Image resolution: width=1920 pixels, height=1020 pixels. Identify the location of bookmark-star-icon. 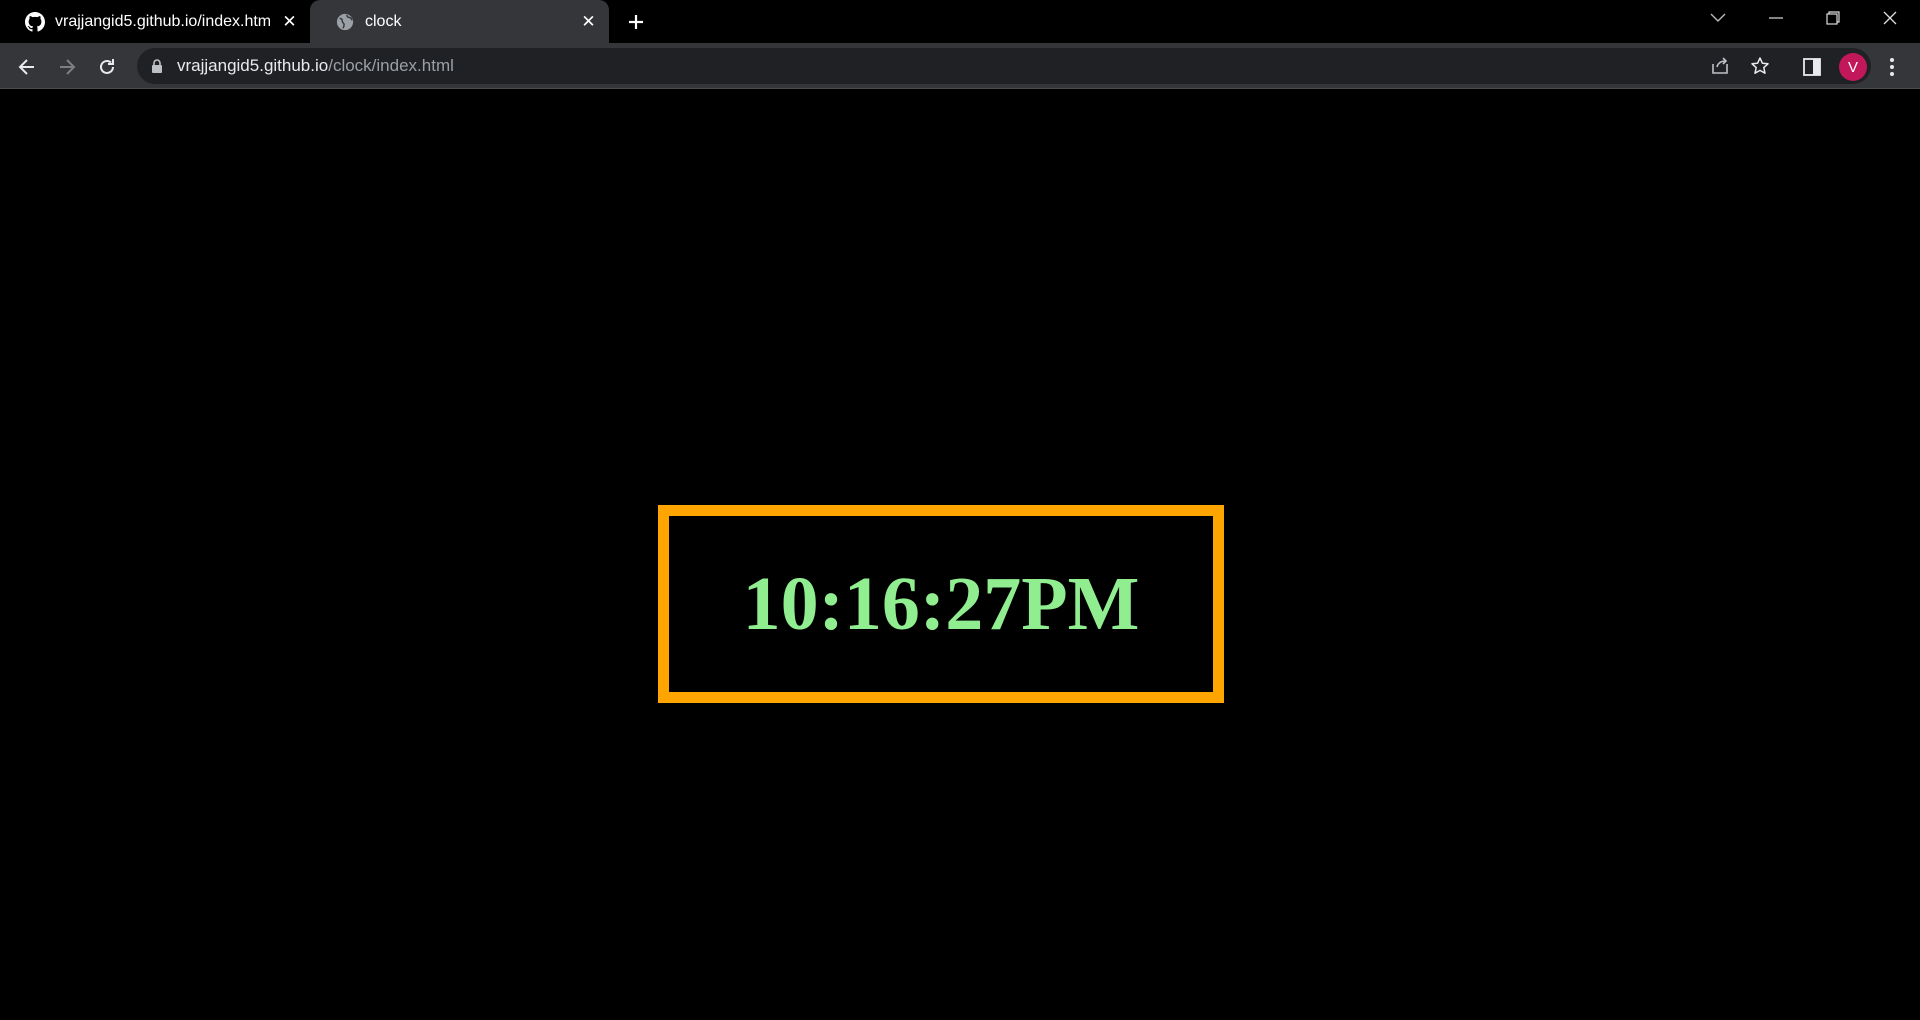
(1760, 66).